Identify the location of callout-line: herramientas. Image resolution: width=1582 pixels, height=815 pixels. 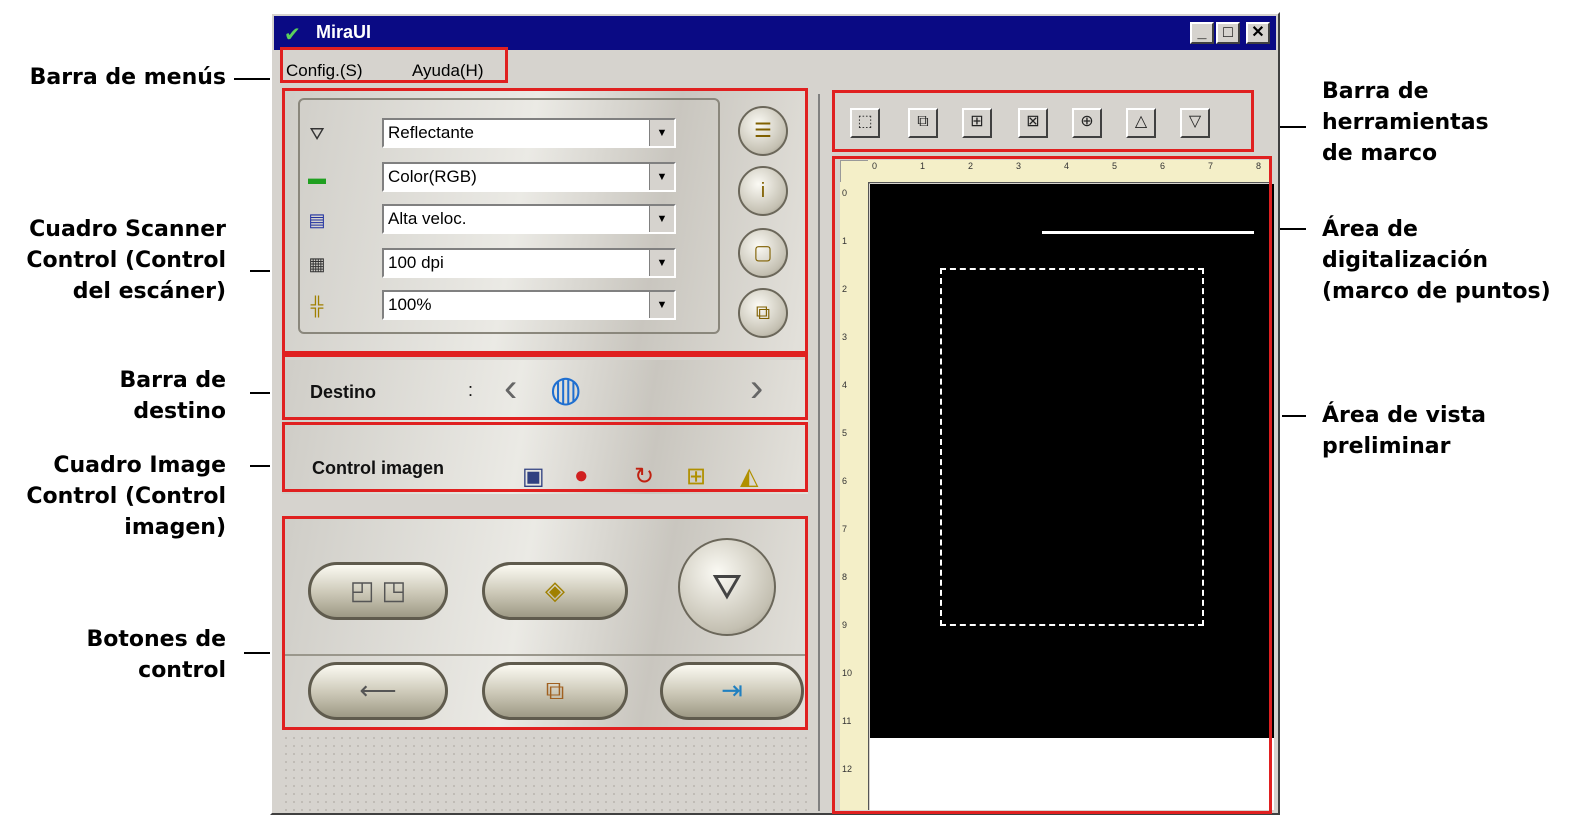
(1405, 122).